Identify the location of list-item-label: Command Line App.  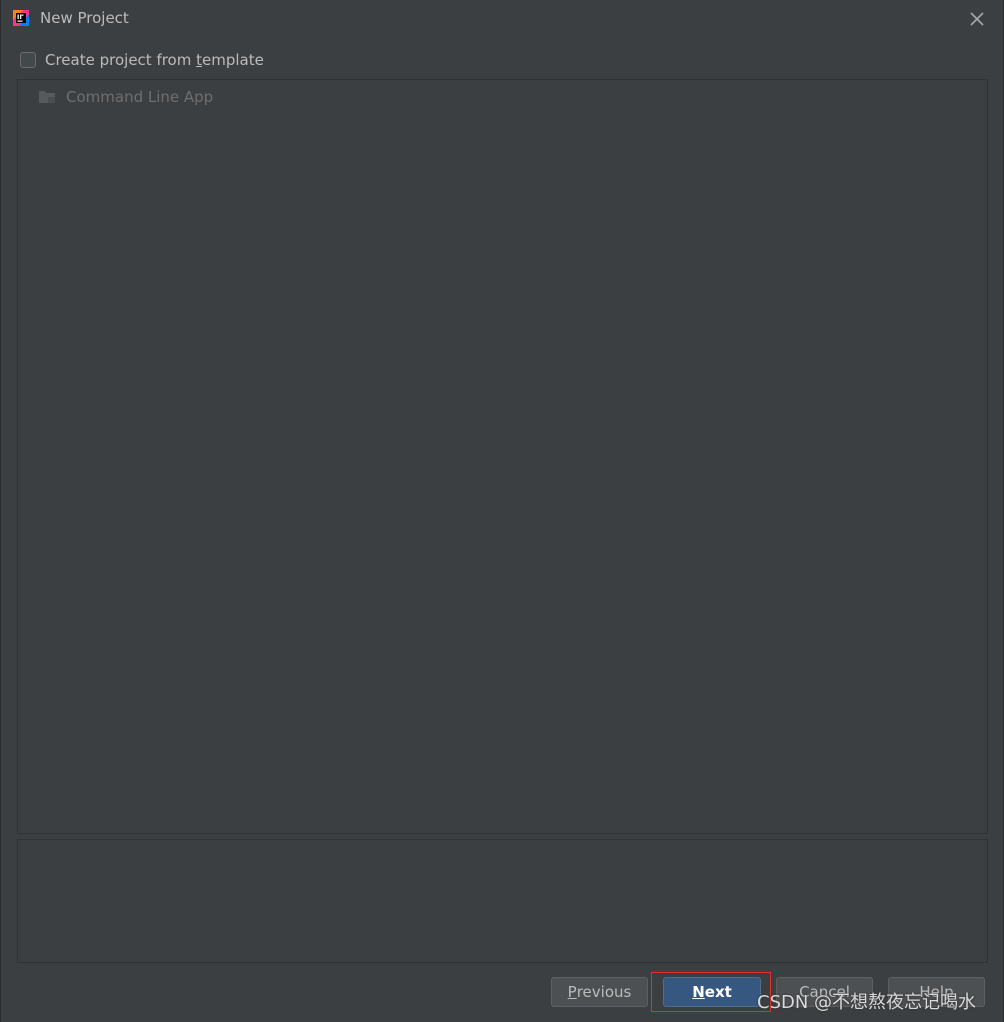
(140, 97).